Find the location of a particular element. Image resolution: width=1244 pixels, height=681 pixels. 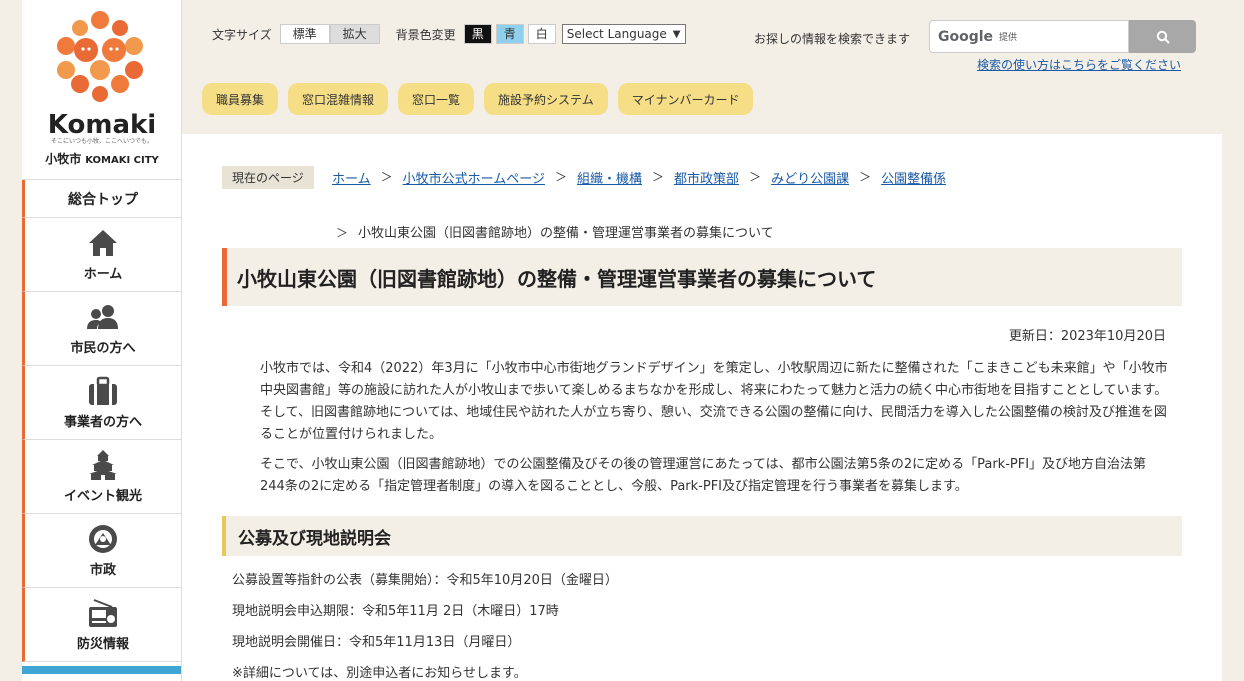

breadcrumb-parks-division: みどり公園課 is located at coordinates (810, 177).